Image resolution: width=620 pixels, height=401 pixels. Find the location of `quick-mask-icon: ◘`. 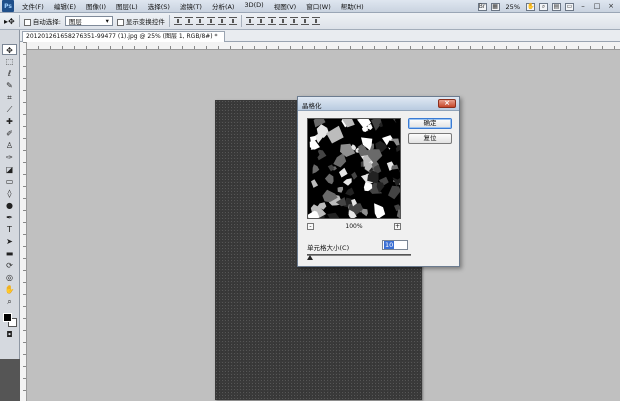

quick-mask-icon: ◘ is located at coordinates (9, 334).